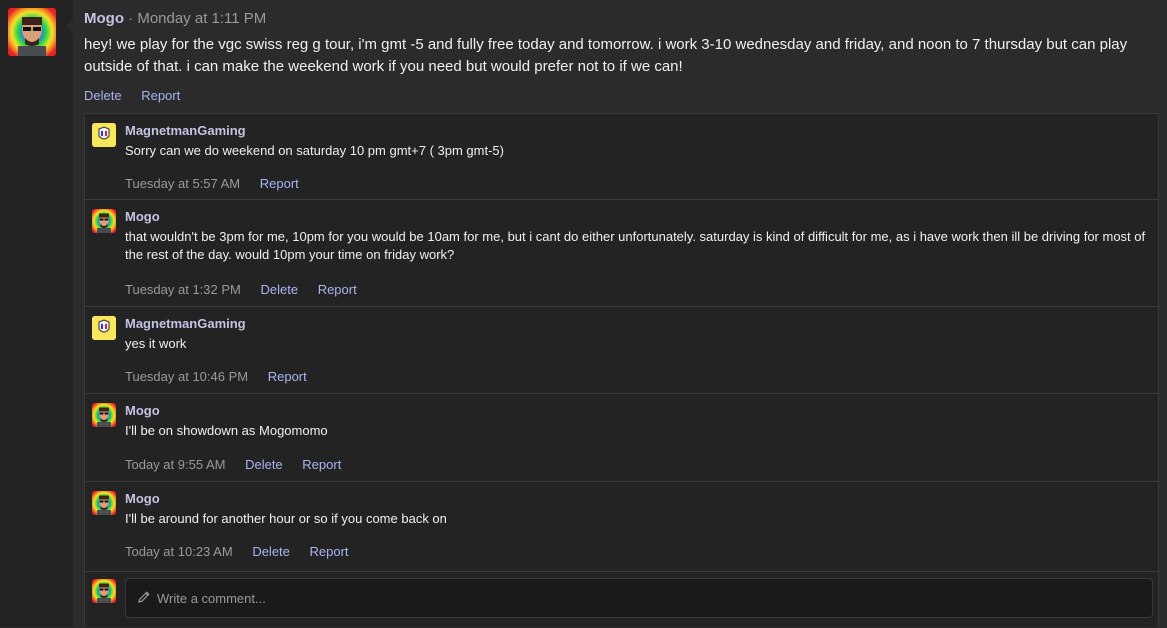 The image size is (1167, 628). What do you see at coordinates (183, 289) in the screenshot?
I see `comment-timestamp: Tuesday at 1:32 PM` at bounding box center [183, 289].